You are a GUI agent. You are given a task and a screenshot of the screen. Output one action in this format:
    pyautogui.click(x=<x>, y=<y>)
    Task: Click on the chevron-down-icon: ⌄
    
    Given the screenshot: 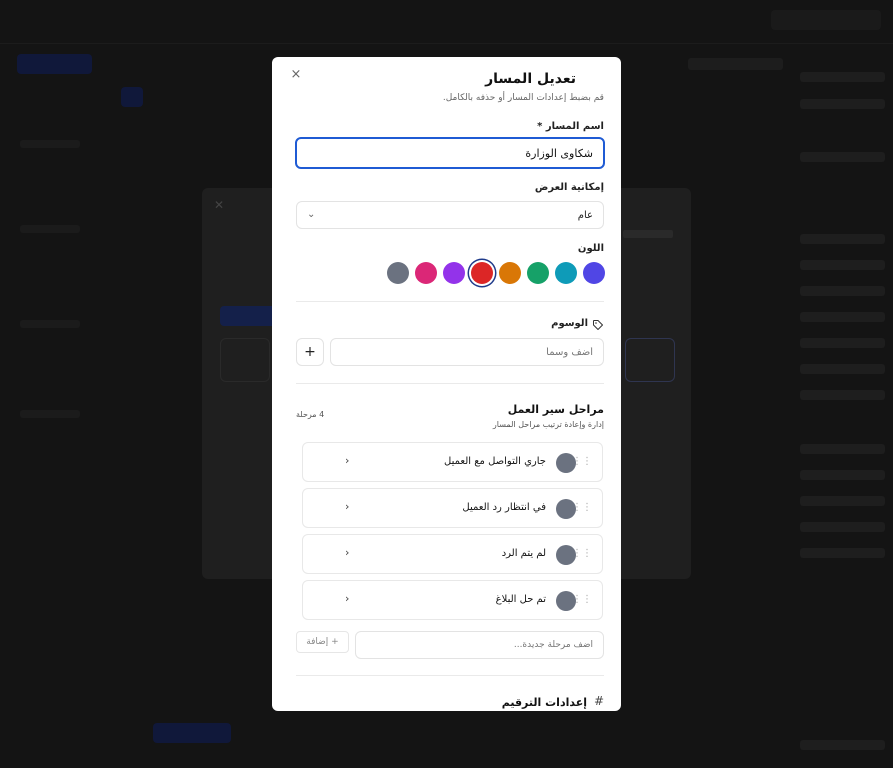 What is the action you would take?
    pyautogui.click(x=311, y=214)
    